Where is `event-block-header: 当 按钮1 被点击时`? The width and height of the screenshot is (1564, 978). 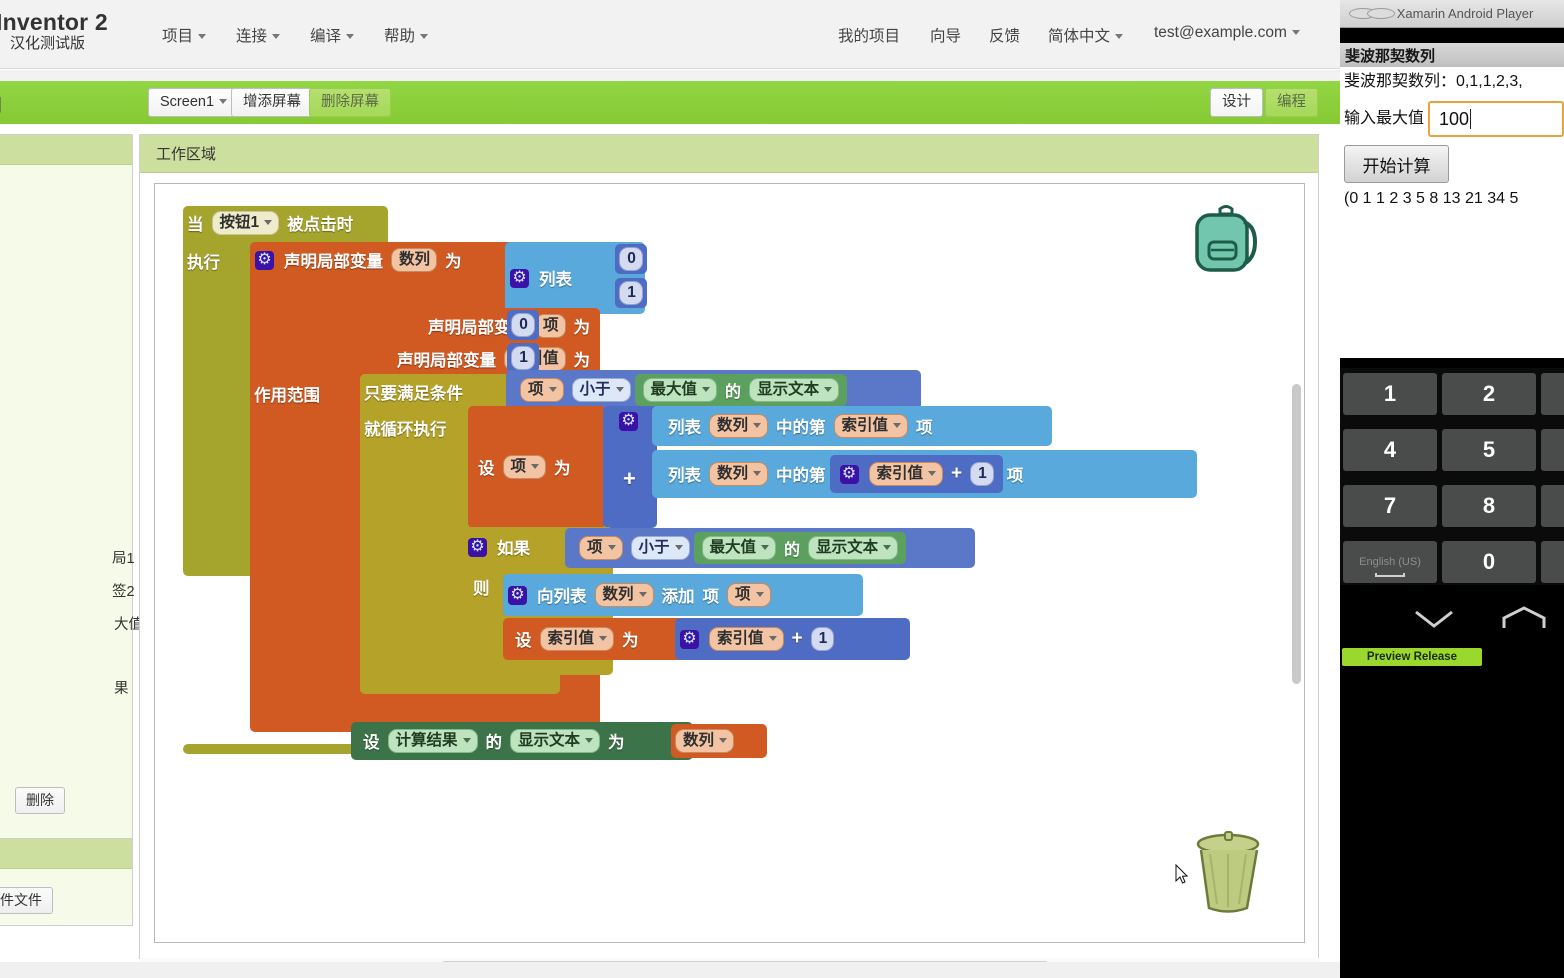 event-block-header: 当 按钮1 被点击时 is located at coordinates (284, 223).